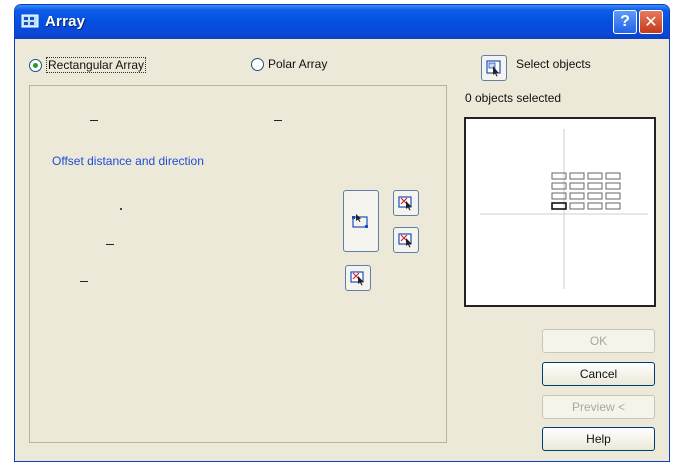 The image size is (675, 465). What do you see at coordinates (513, 98) in the screenshot?
I see `objects-selected-count: 0 objects selected` at bounding box center [513, 98].